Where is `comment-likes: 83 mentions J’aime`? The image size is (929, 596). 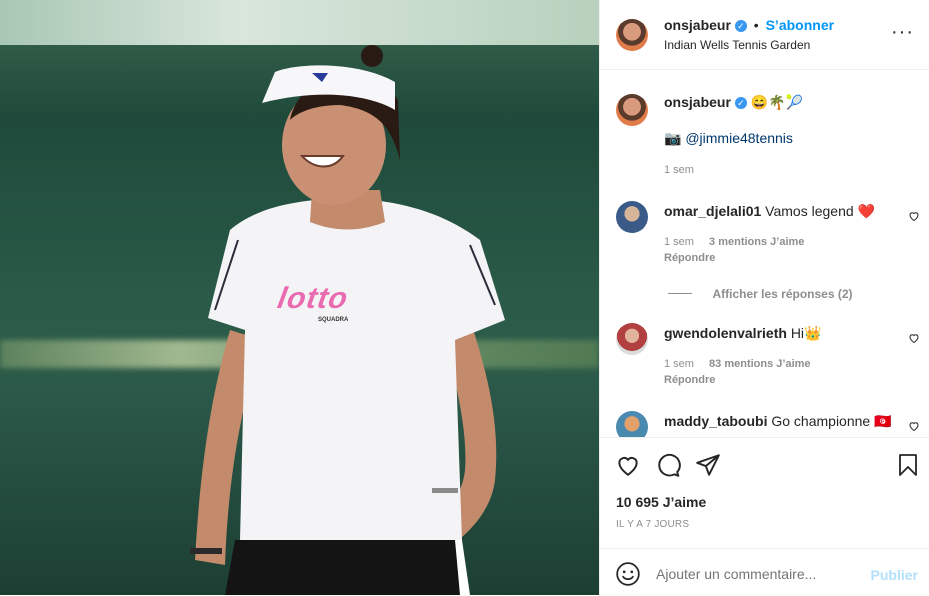 comment-likes: 83 mentions J’aime is located at coordinates (760, 364).